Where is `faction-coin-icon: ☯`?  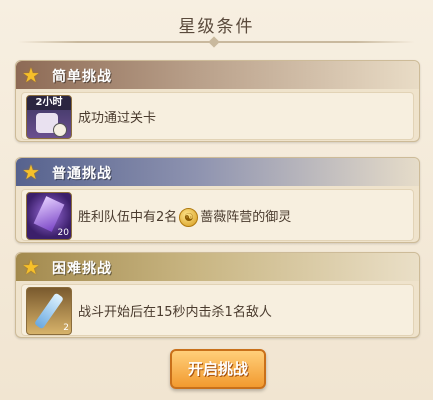 faction-coin-icon: ☯ is located at coordinates (189, 217).